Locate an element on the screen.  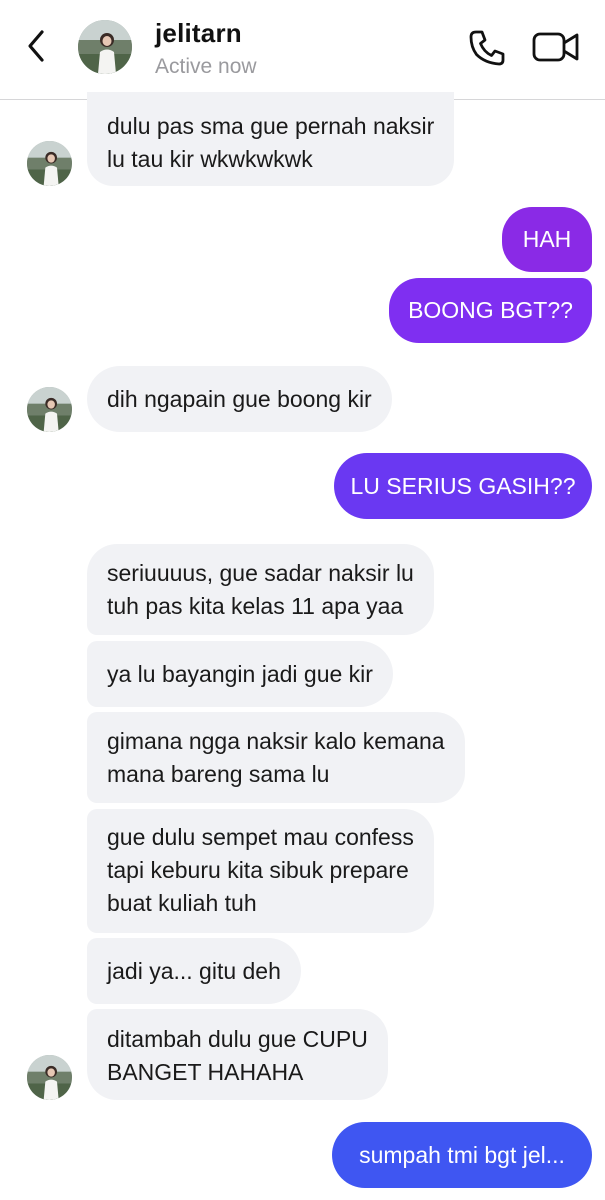
message-line: LU SERIUS GASIH?? is located at coordinates (463, 486).